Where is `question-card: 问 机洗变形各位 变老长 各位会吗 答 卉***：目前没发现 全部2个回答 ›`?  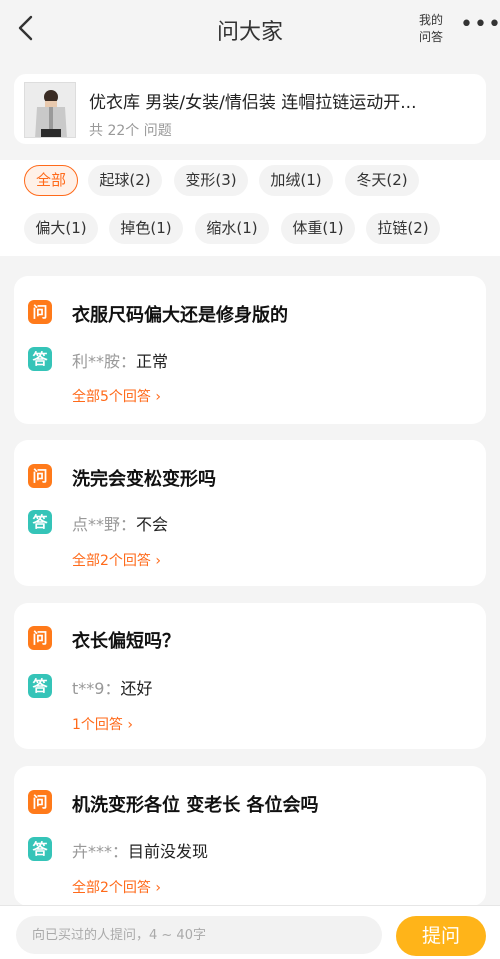
question-card: 问 机洗变形各位 变老长 各位会吗 答 卉***：目前没发现 全部2个回答 › is located at coordinates (250, 836).